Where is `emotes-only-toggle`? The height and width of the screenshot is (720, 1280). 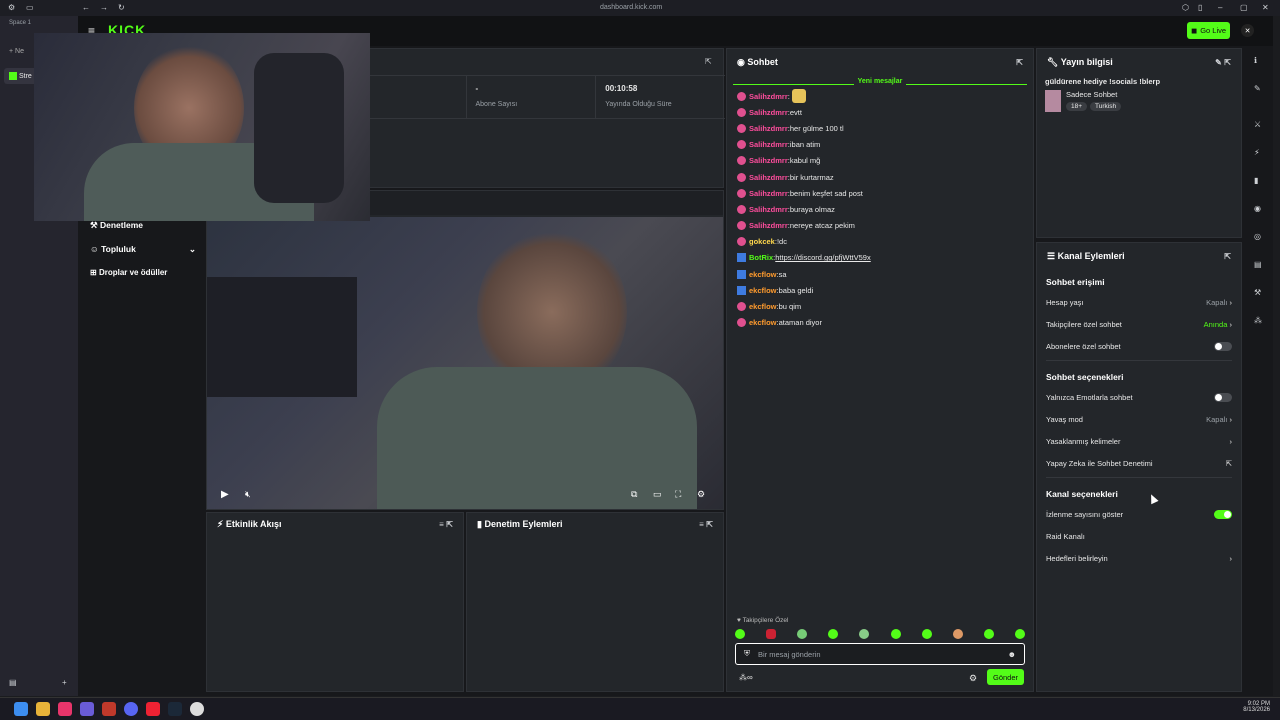
emotes-only-toggle is located at coordinates (1223, 397).